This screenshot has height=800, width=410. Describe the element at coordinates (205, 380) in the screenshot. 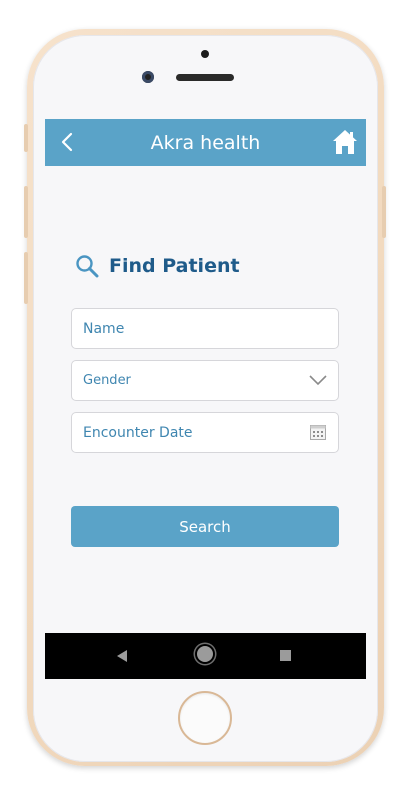

I see `gender-select: Gender` at that location.